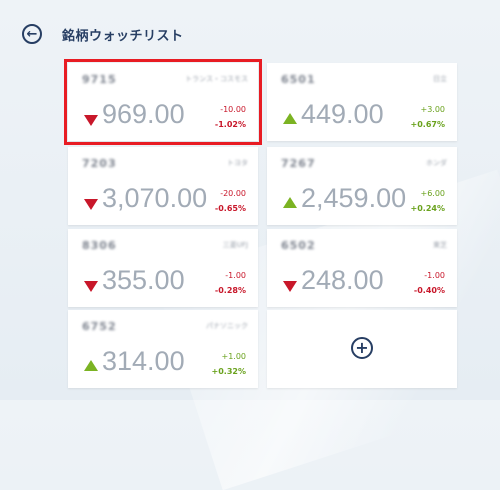 This screenshot has width=500, height=490. What do you see at coordinates (432, 109) in the screenshot?
I see `price-change: +3.00` at bounding box center [432, 109].